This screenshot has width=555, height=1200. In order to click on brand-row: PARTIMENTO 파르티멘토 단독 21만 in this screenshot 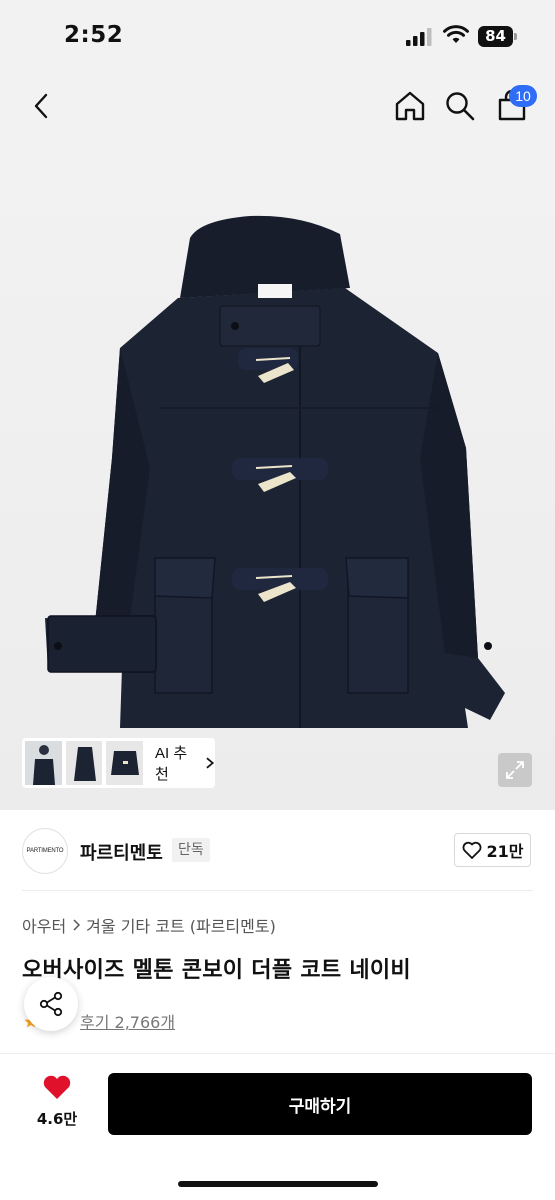, I will do `click(277, 851)`.